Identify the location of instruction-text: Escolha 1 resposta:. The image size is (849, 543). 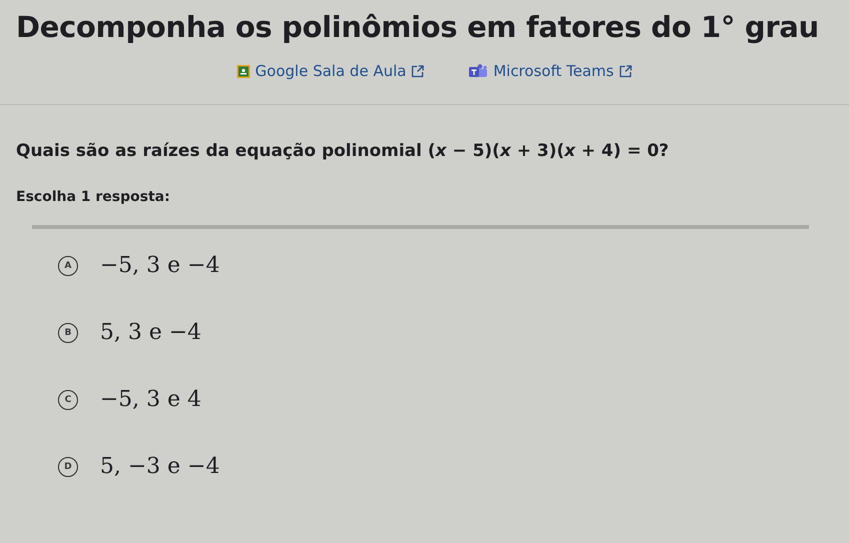
(93, 197).